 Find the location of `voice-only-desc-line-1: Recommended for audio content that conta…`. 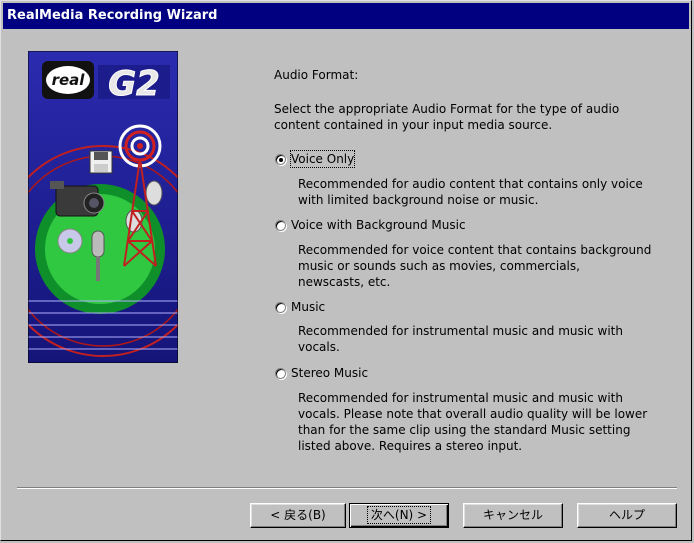

voice-only-desc-line-1: Recommended for audio content that conta… is located at coordinates (470, 184).